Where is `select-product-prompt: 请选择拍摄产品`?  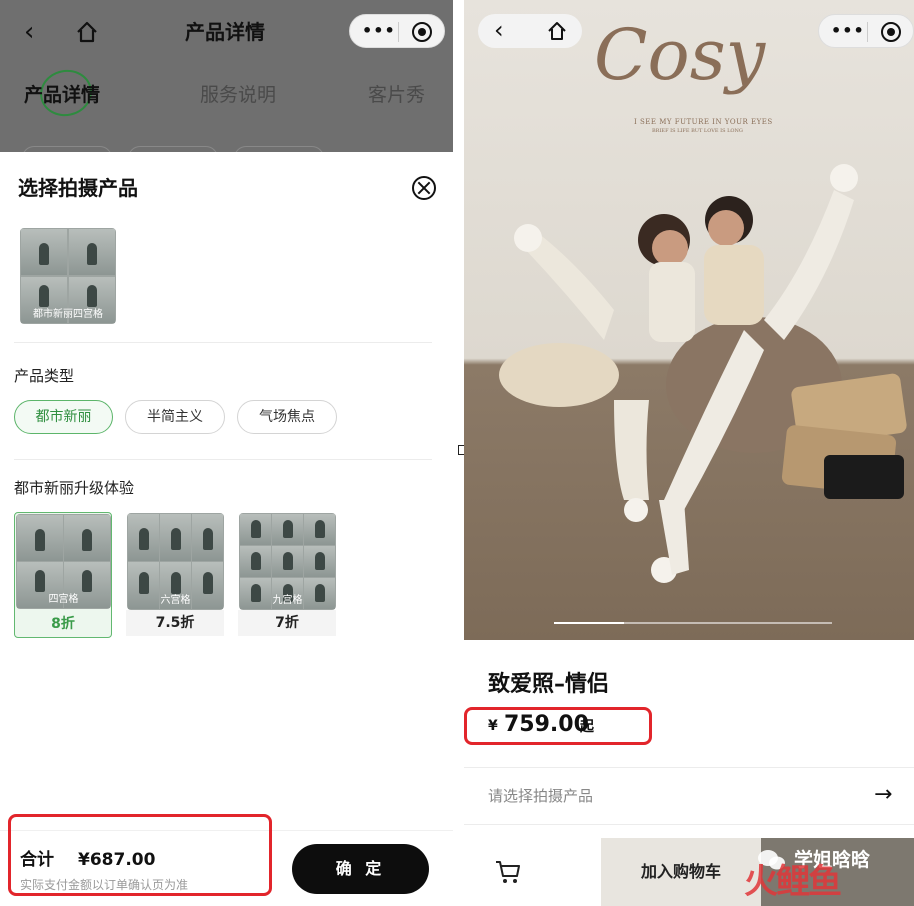 select-product-prompt: 请选择拍摄产品 is located at coordinates (541, 796).